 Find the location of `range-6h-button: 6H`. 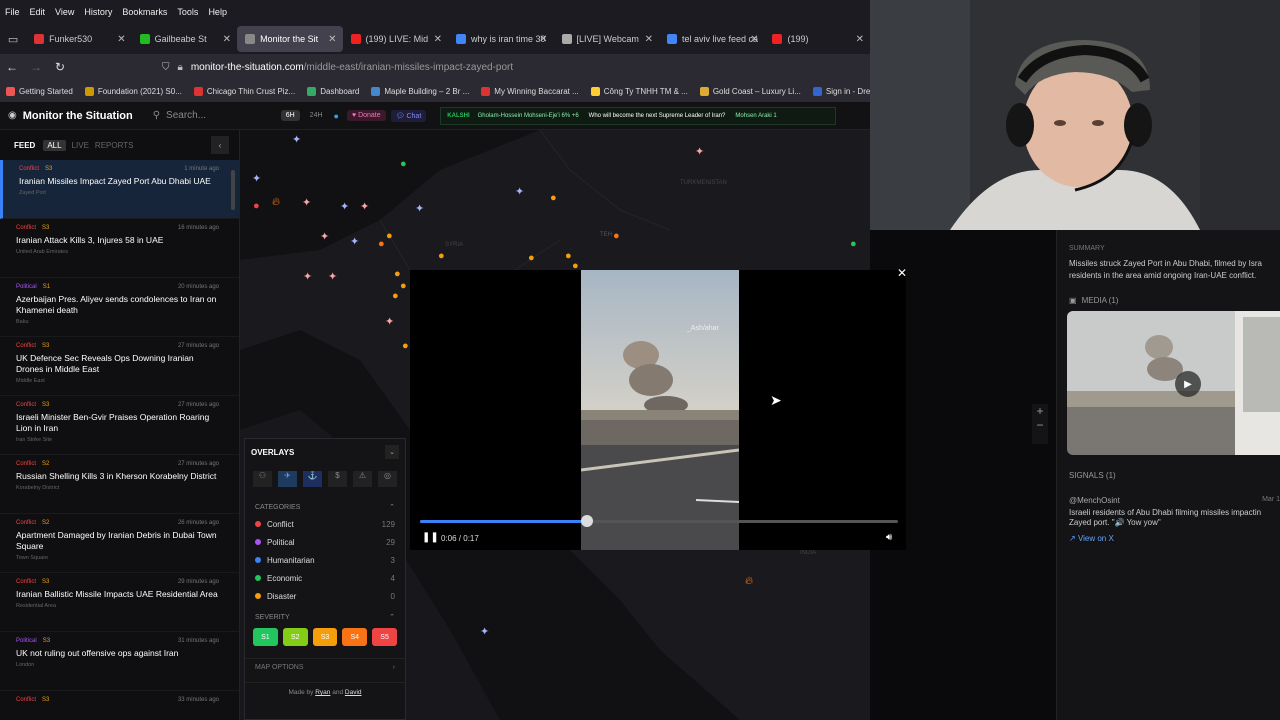

range-6h-button: 6H is located at coordinates (290, 115).